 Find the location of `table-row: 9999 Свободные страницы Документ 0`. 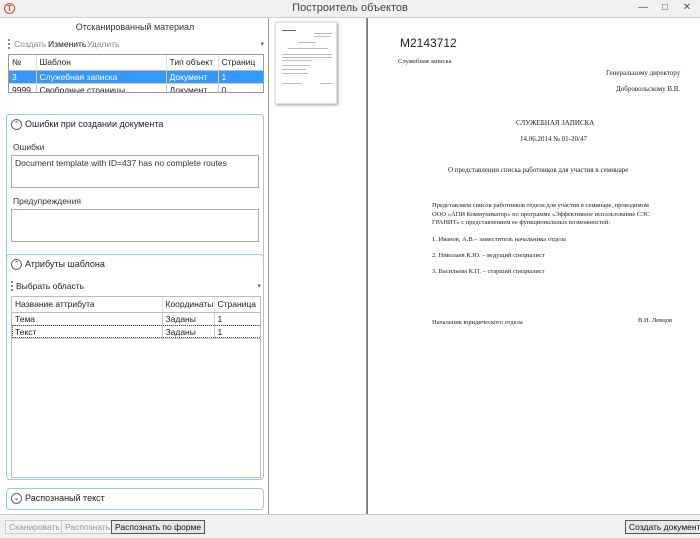

table-row: 9999 Свободные страницы Документ 0 is located at coordinates (136, 87).